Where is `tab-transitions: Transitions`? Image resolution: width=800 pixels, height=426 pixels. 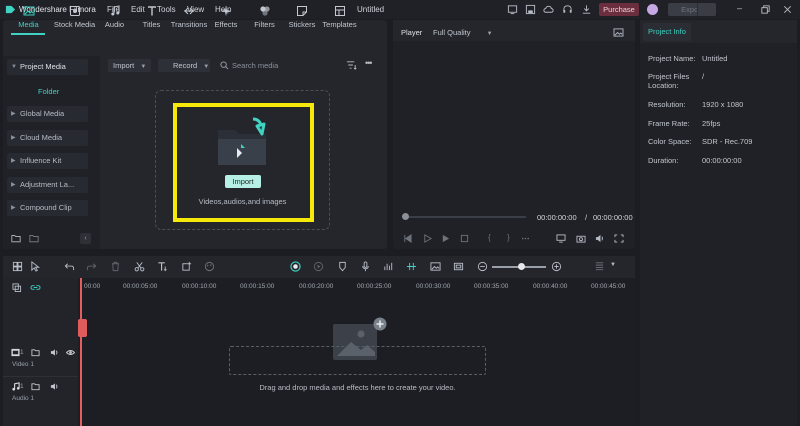
tab-transitions: Transitions is located at coordinates (189, 19).